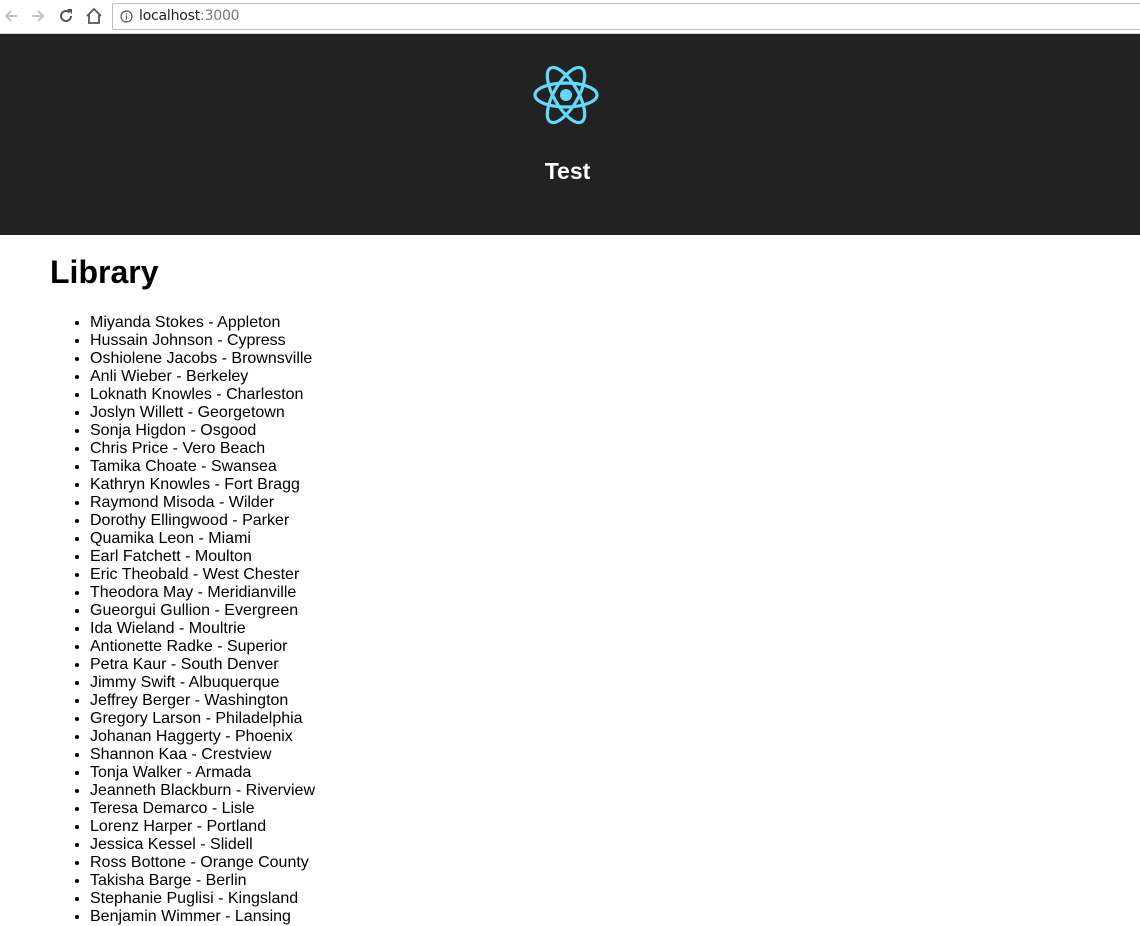 The height and width of the screenshot is (926, 1140). Describe the element at coordinates (202, 467) in the screenshot. I see `list-item: Tamika Choate - Swansea` at that location.